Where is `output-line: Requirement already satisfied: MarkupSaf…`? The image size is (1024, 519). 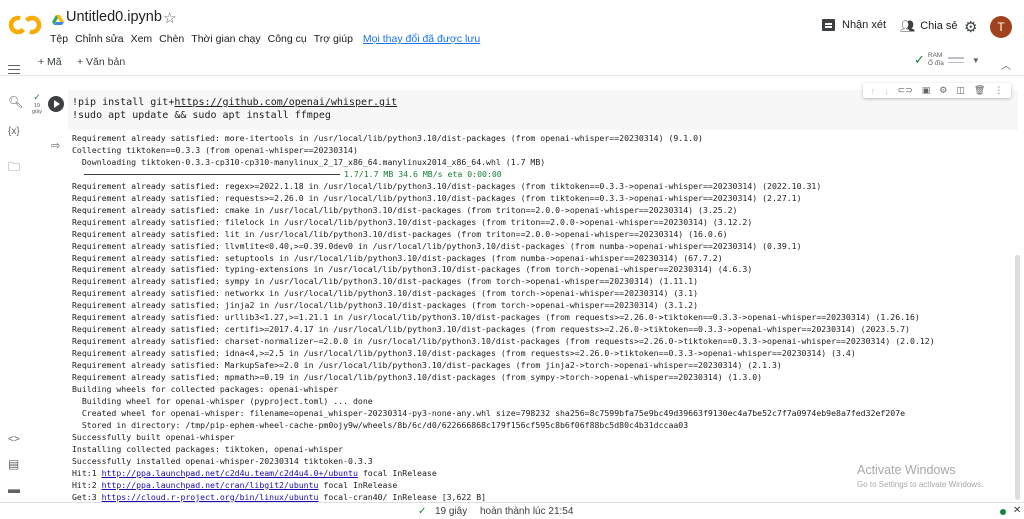
output-line: Requirement already satisfied: MarkupSaf… is located at coordinates (427, 365).